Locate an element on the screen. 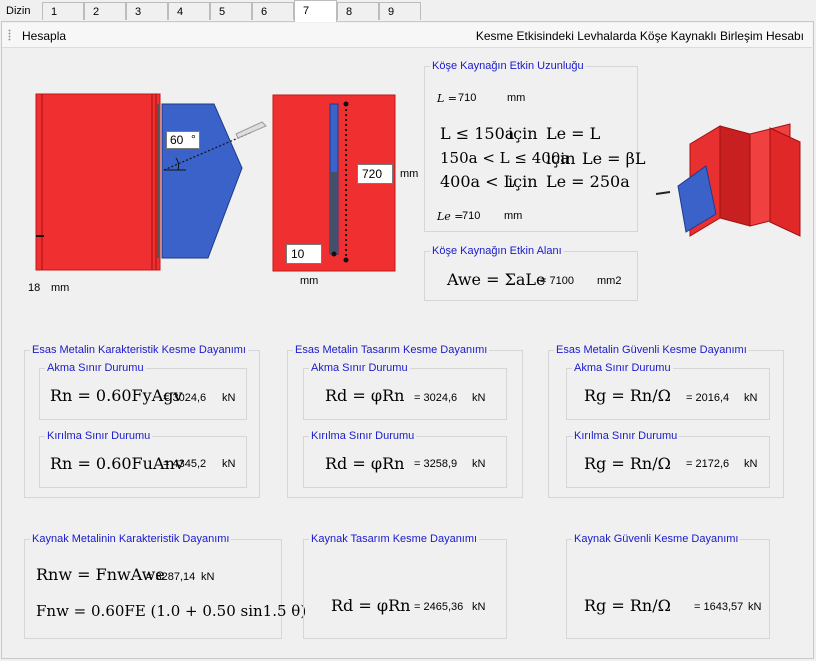 The width and height of the screenshot is (816, 661). condition-row-1: L ≤ 150a is located at coordinates (477, 133).